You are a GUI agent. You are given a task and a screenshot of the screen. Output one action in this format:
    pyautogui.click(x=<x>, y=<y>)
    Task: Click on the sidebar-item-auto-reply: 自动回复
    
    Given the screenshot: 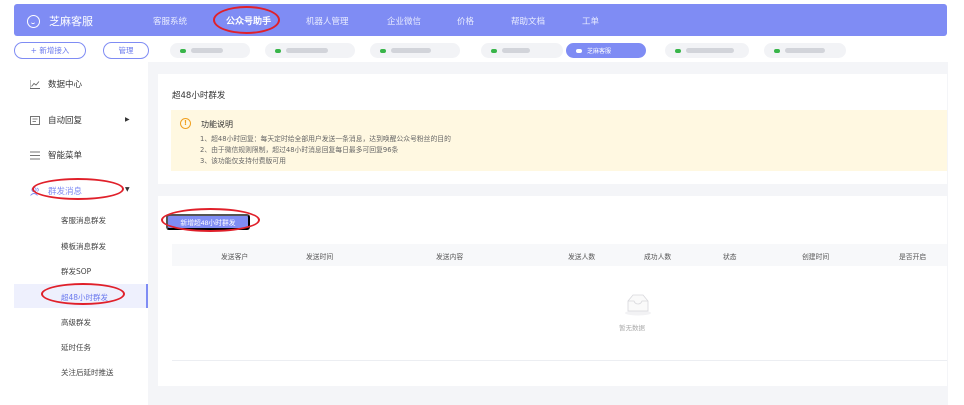 What is the action you would take?
    pyautogui.click(x=56, y=120)
    